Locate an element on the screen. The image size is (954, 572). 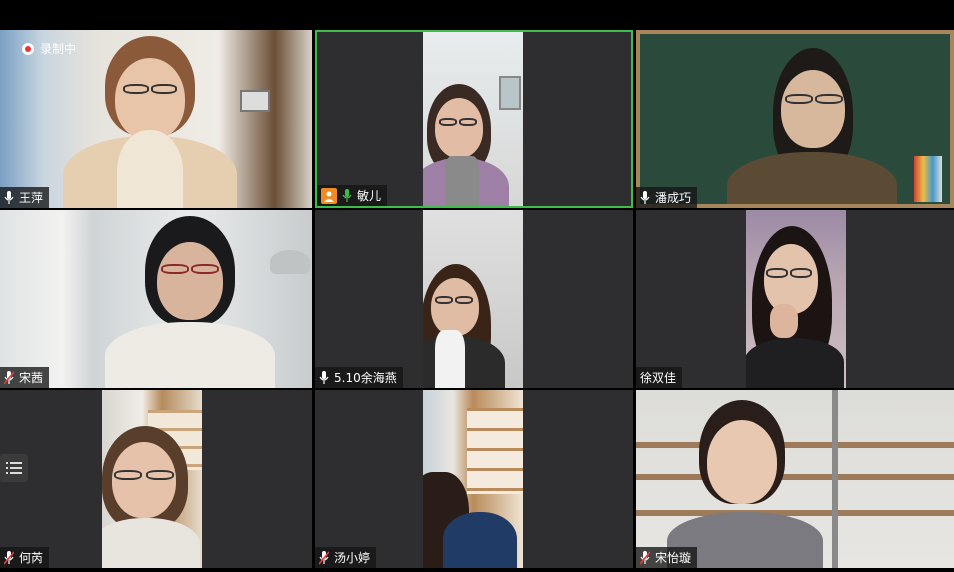
video-tile-songqian: 宋茜 is located at coordinates (156, 299).